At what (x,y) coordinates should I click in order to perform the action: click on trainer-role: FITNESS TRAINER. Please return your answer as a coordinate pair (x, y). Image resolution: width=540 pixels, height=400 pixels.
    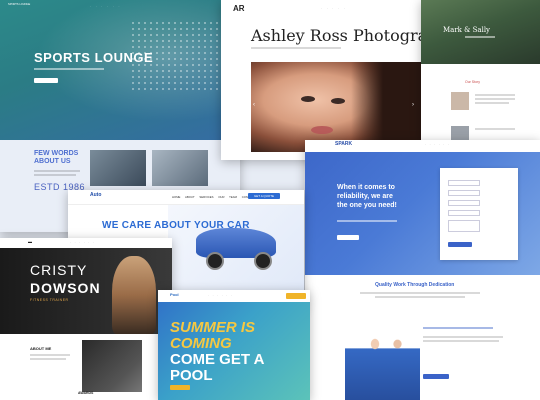
    Looking at the image, I should click on (49, 300).